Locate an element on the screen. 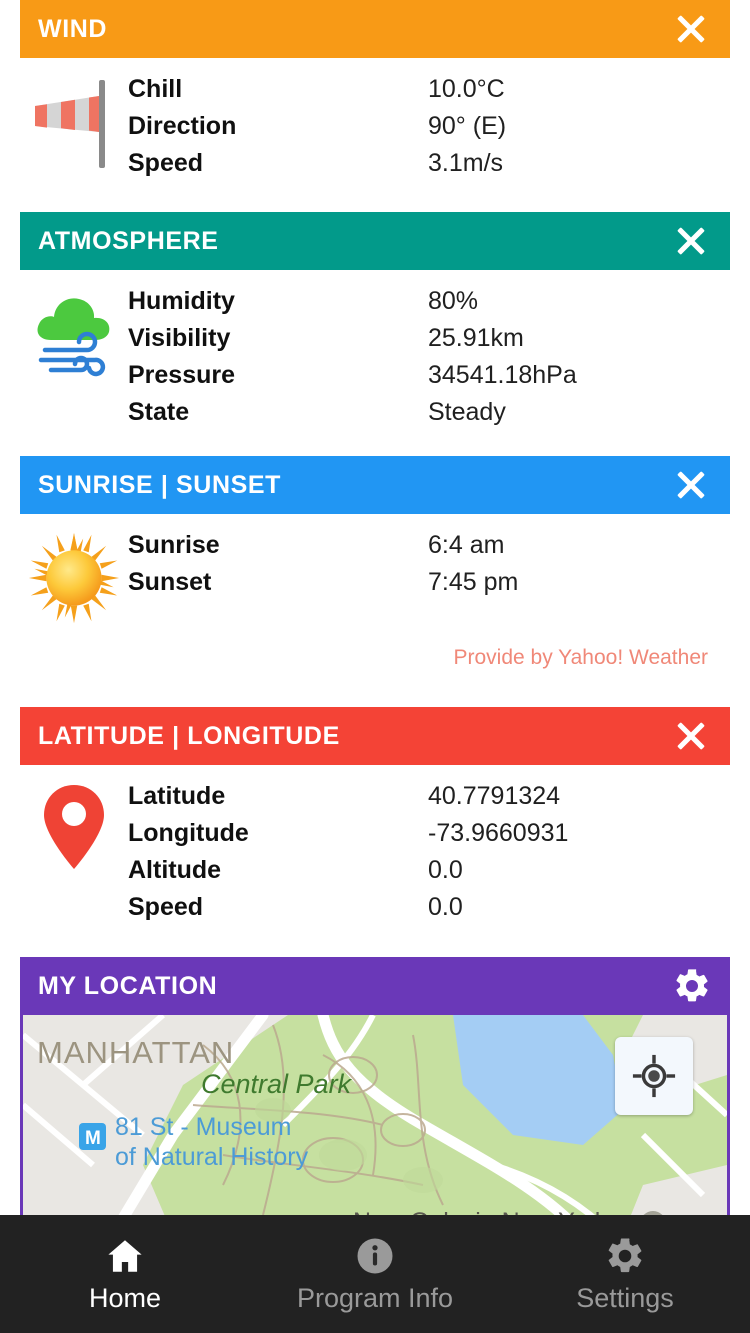 Image resolution: width=750 pixels, height=1333 pixels. table-row: Visibility 25.91km is located at coordinates (429, 339).